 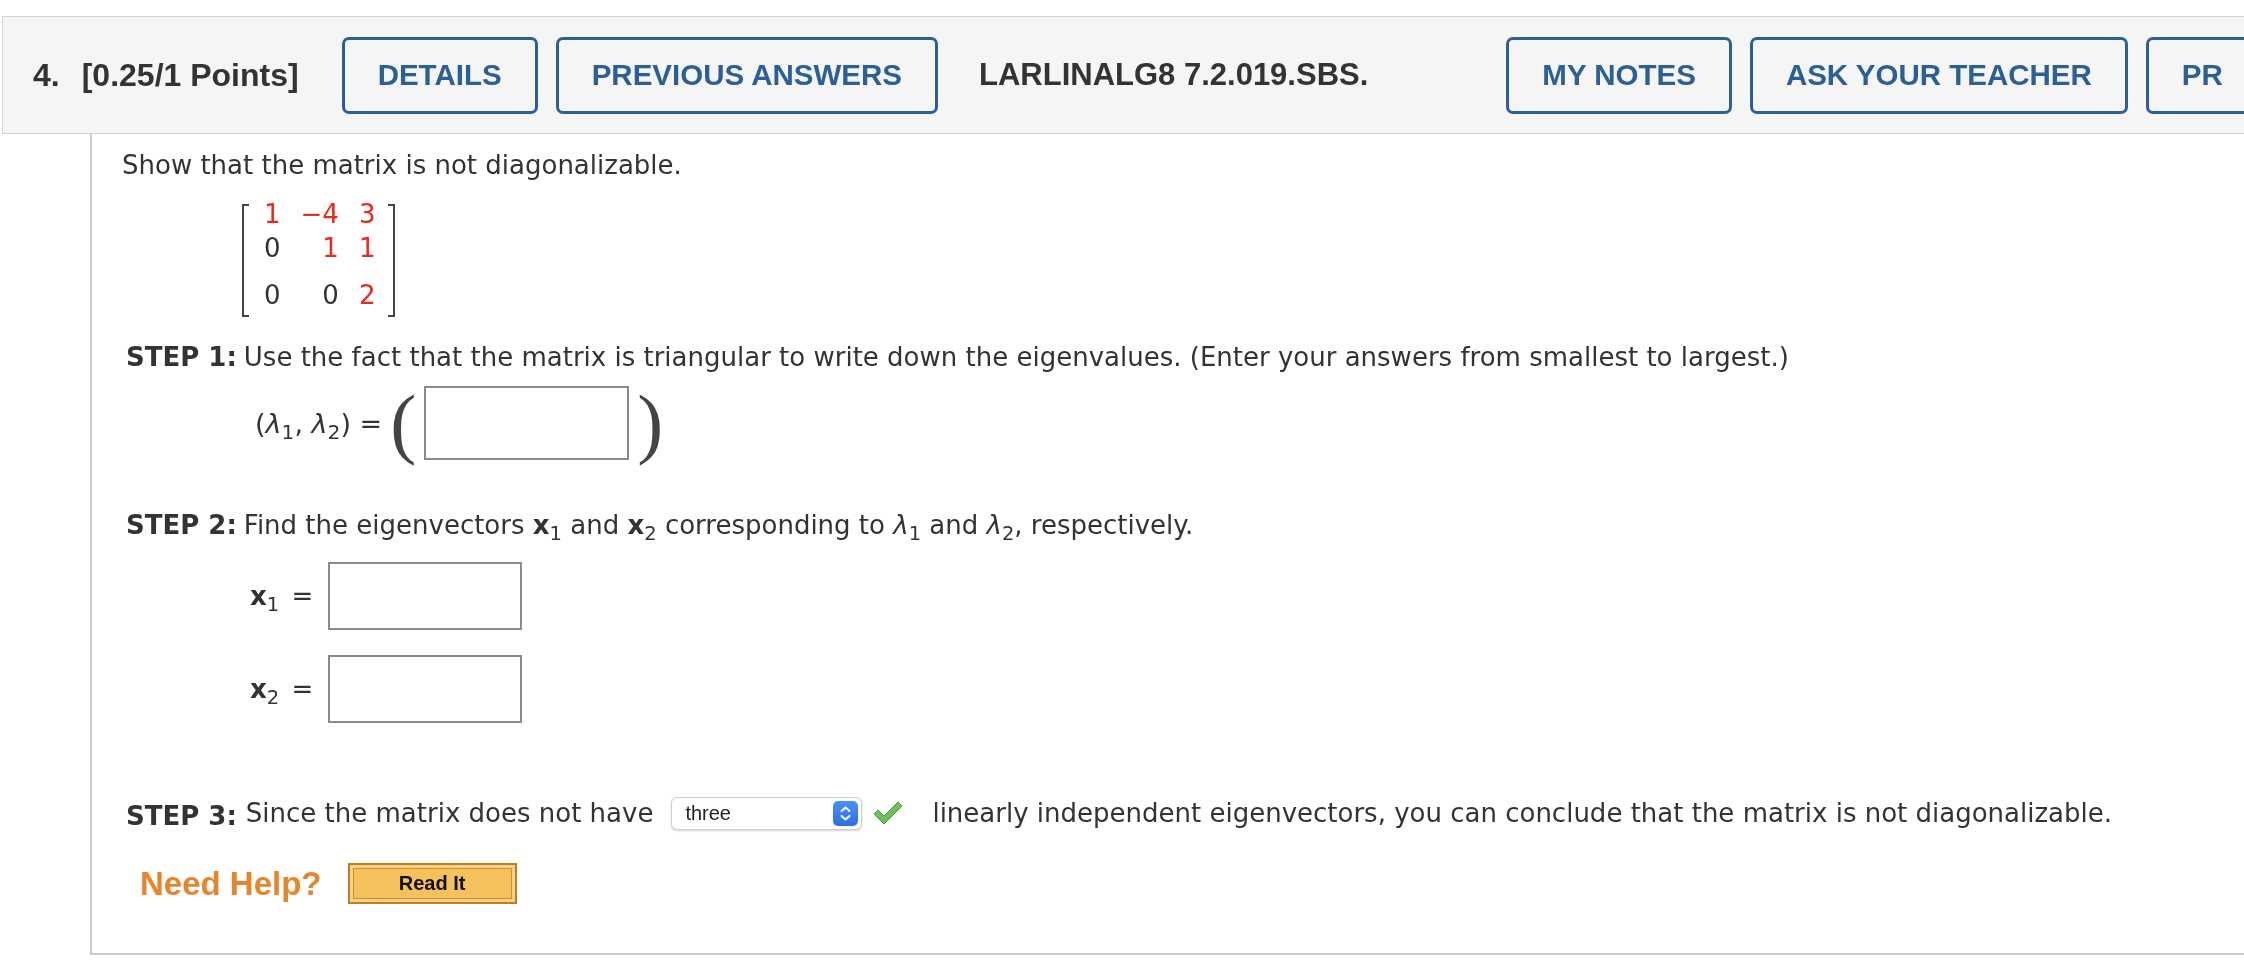 I want to click on sentence-text: Since the matrix does not have, so click(x=449, y=813).